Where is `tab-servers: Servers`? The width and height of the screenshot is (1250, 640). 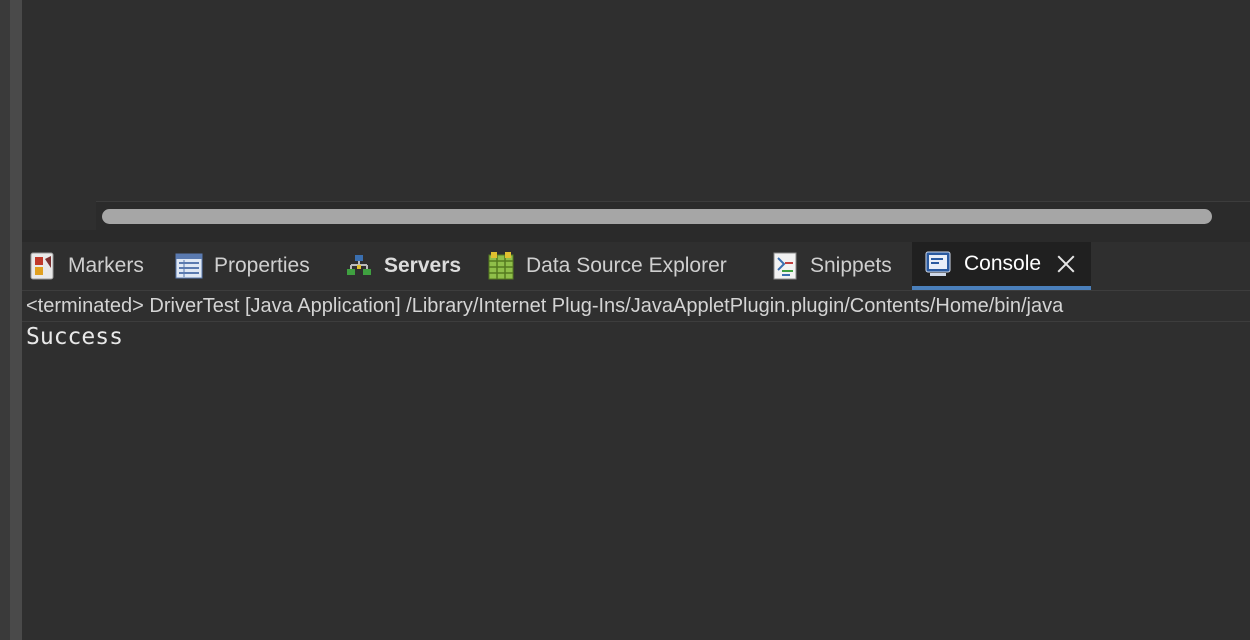
tab-servers: Servers is located at coordinates (402, 266).